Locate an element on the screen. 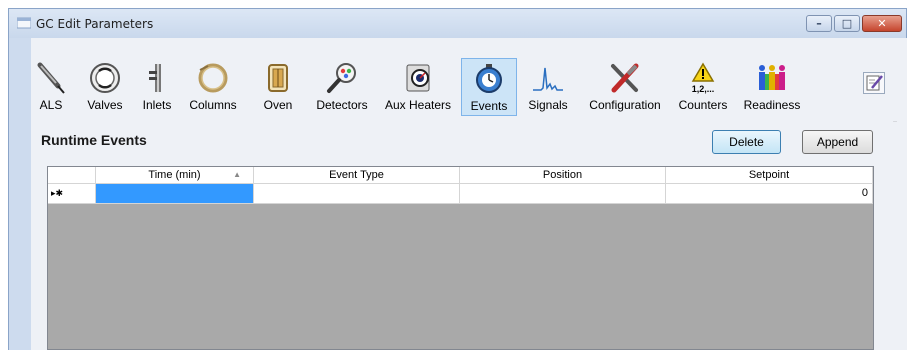 The width and height of the screenshot is (907, 350). als-syringe-icon is located at coordinates (51, 78).